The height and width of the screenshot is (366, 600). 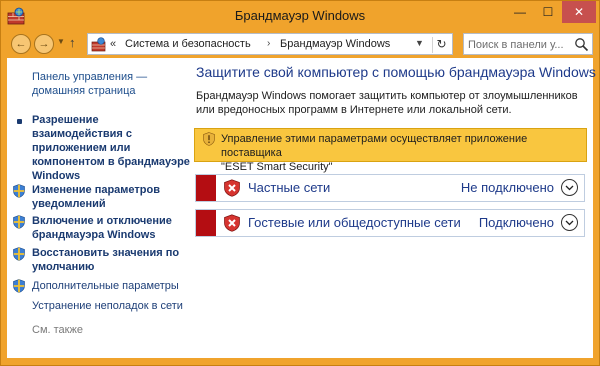 What do you see at coordinates (579, 12) in the screenshot?
I see `close-button: ✕` at bounding box center [579, 12].